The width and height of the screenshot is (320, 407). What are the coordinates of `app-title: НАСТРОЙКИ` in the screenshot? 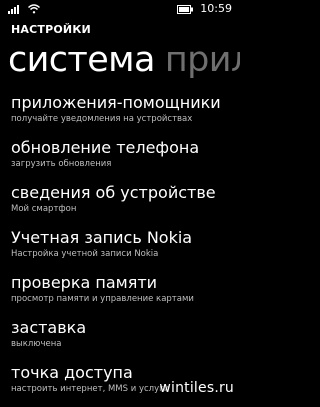 It's located at (51, 29).